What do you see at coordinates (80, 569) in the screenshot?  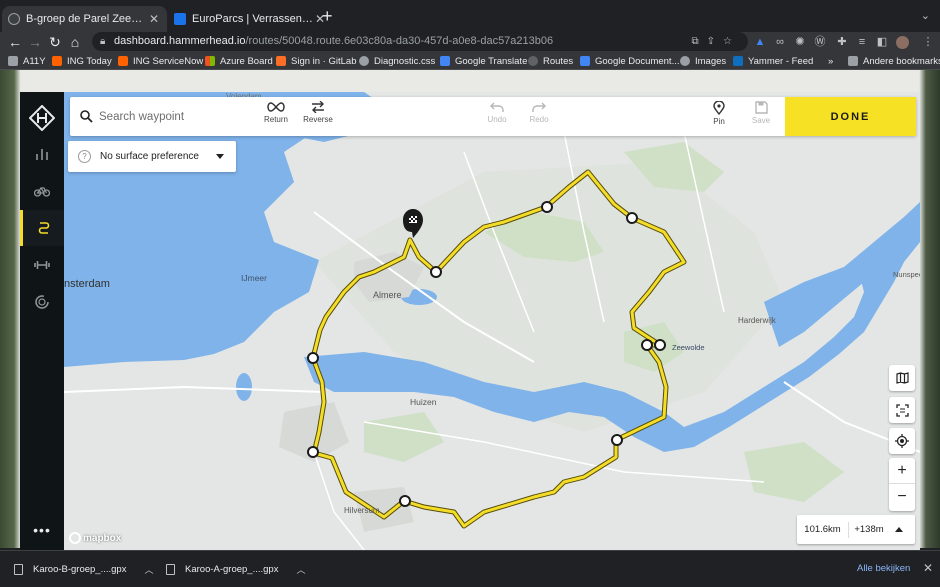 I see `download-filename: Karoo-B-groep_....gpx` at bounding box center [80, 569].